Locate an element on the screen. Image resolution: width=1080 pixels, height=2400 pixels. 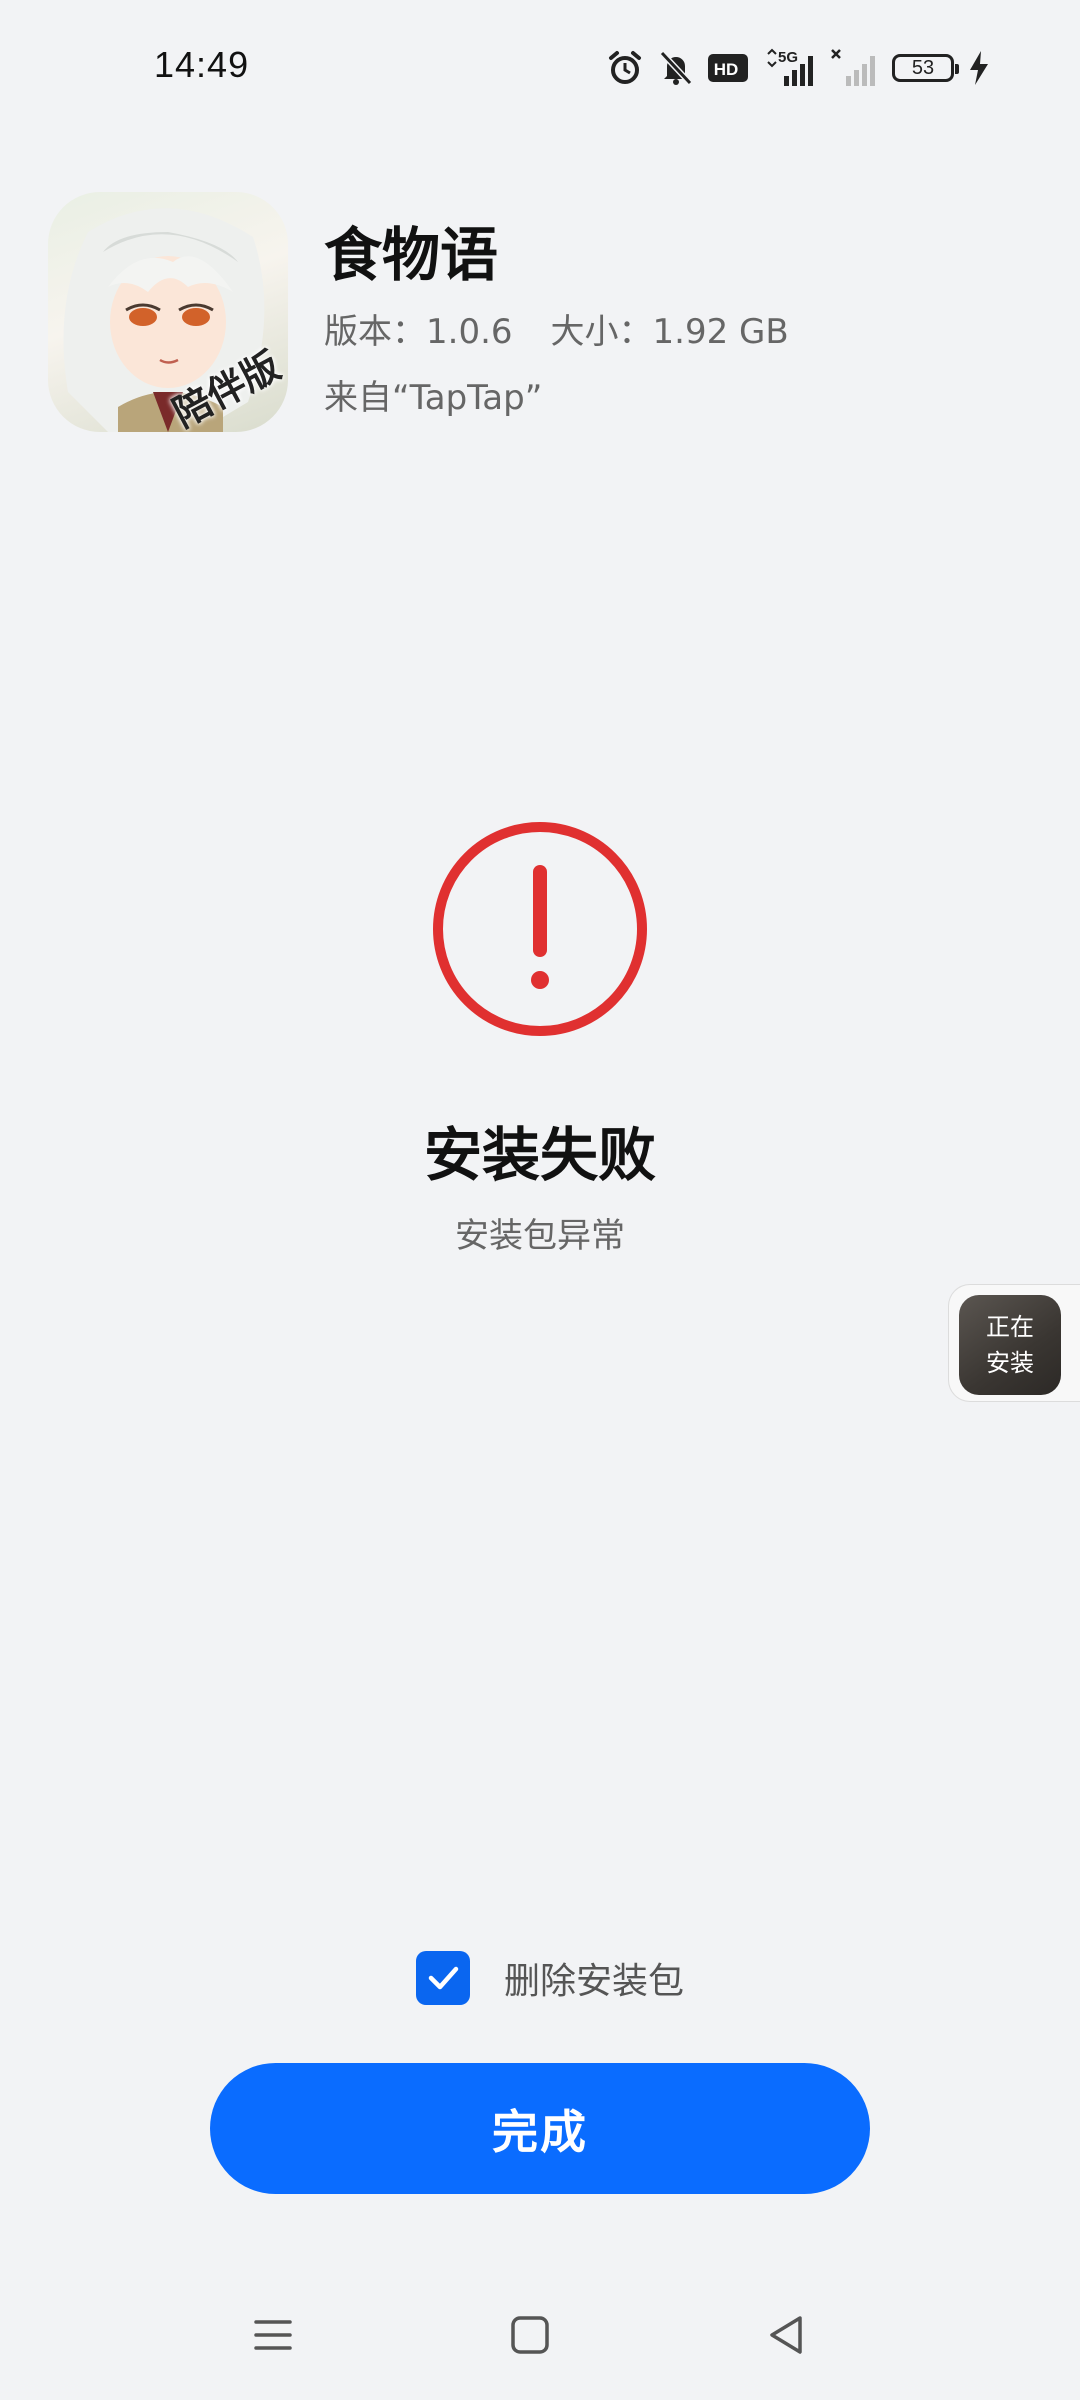
no-signal-icon is located at coordinates (853, 67).